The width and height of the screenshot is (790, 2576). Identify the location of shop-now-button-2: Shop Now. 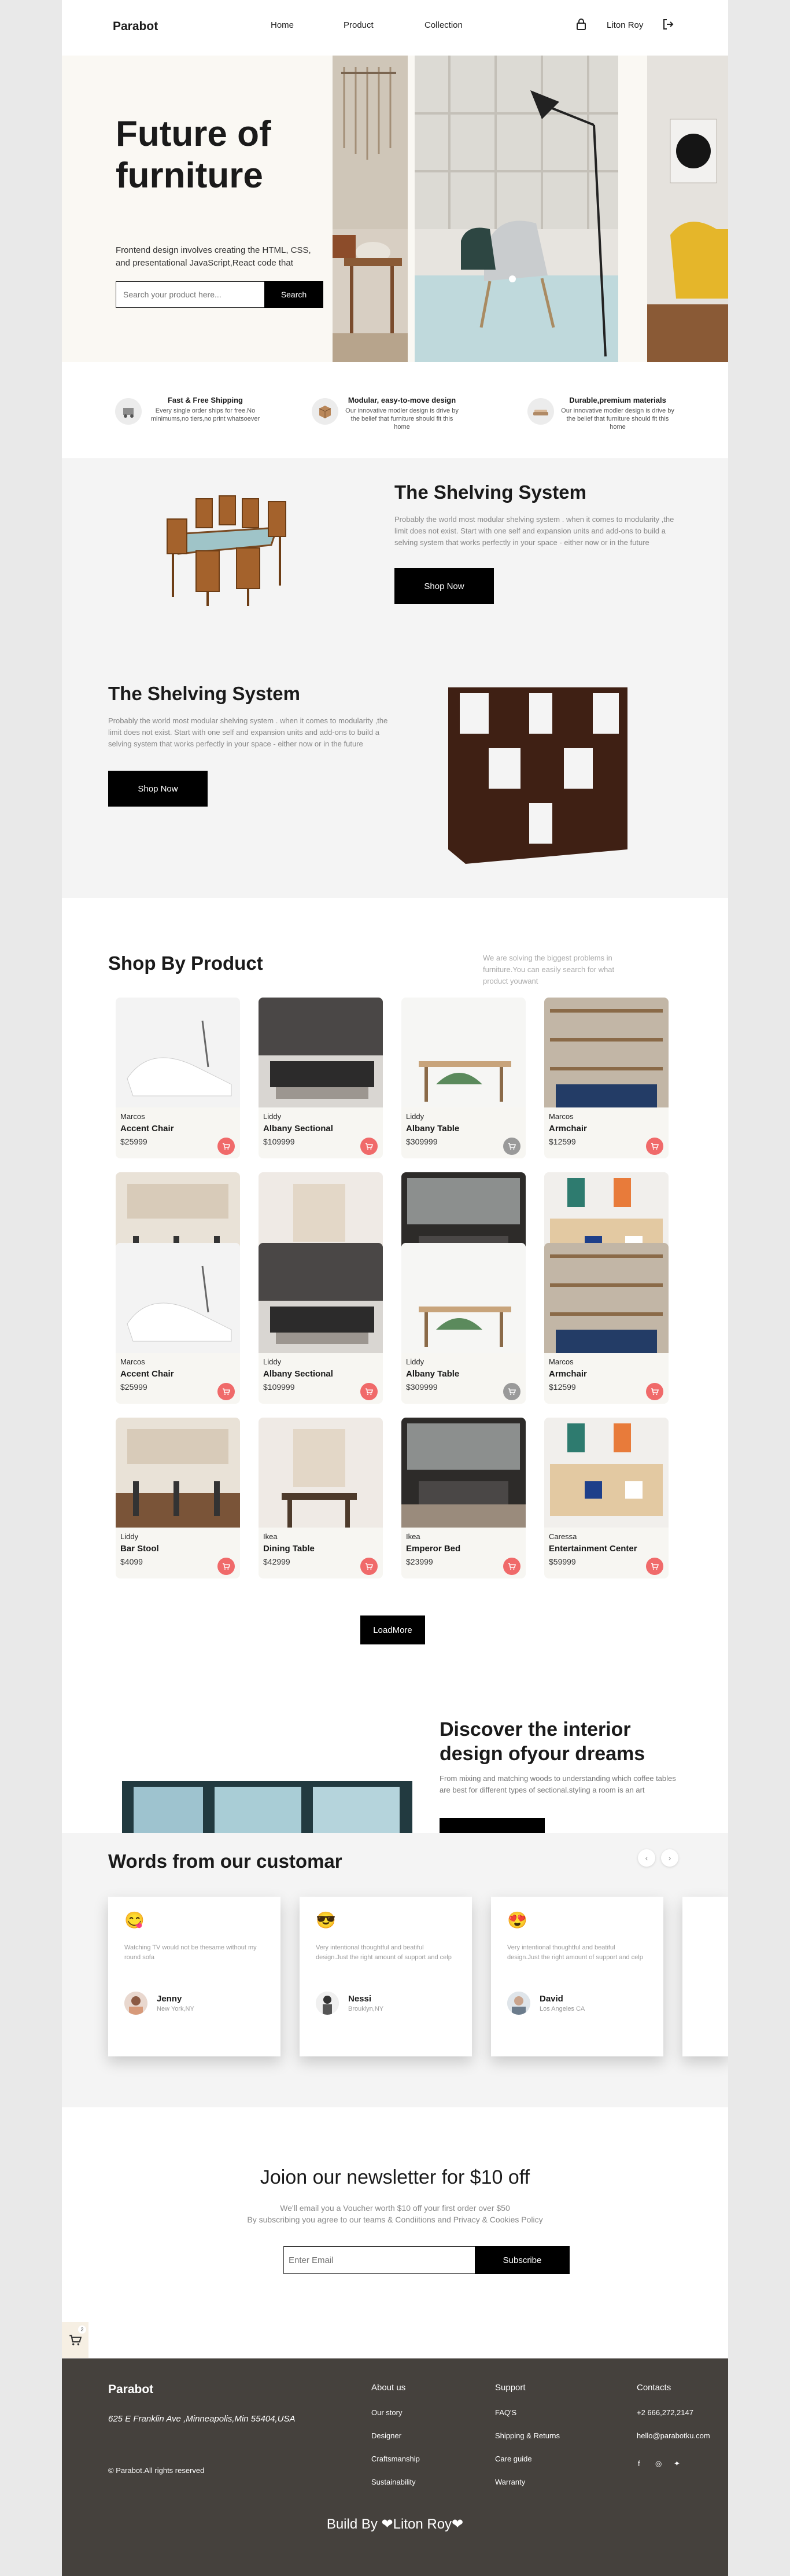
(158, 789).